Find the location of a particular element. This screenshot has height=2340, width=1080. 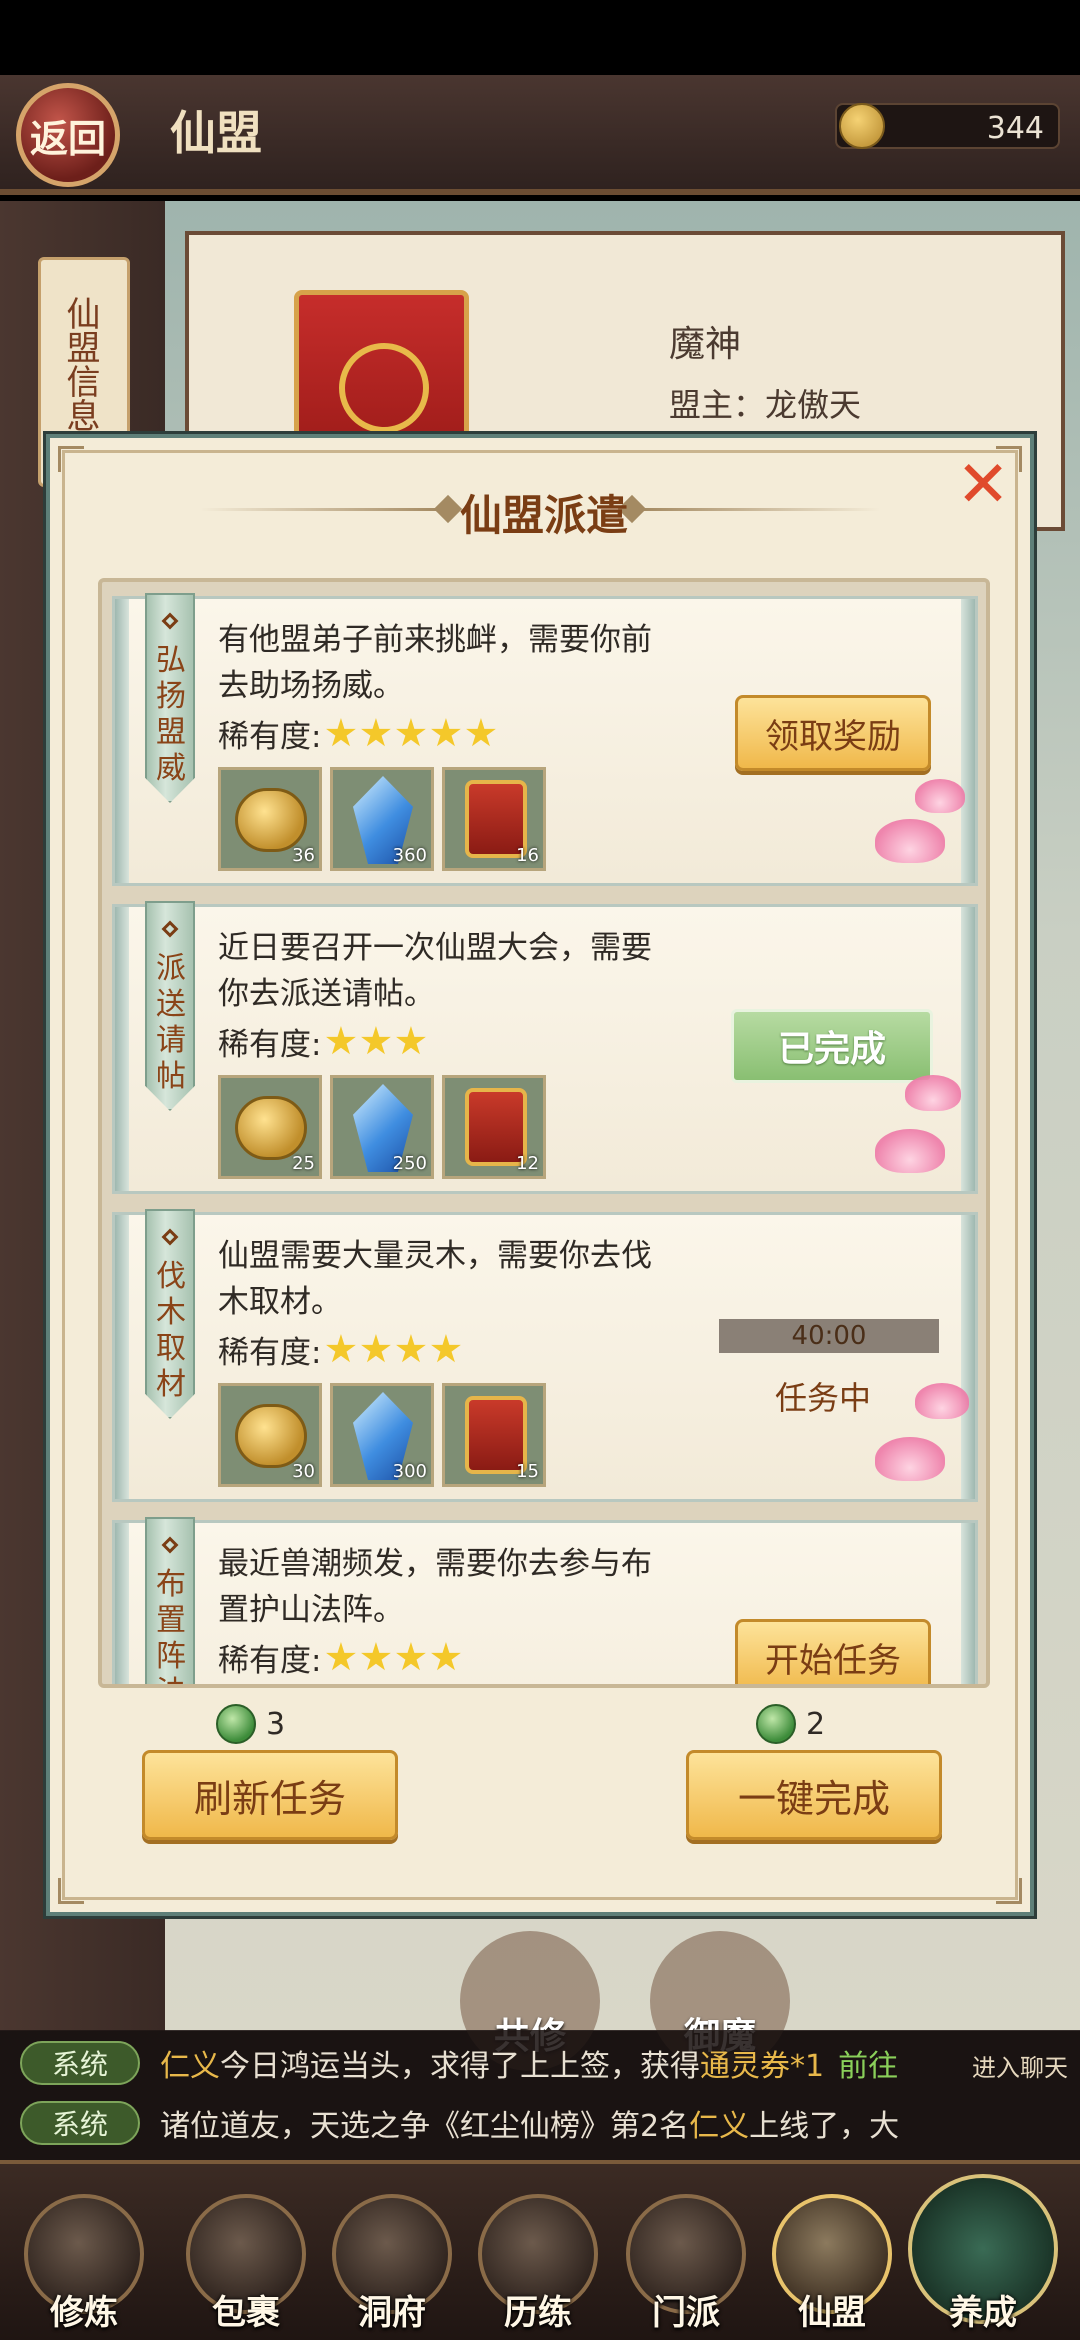

reward-item: 250 is located at coordinates (382, 1127).